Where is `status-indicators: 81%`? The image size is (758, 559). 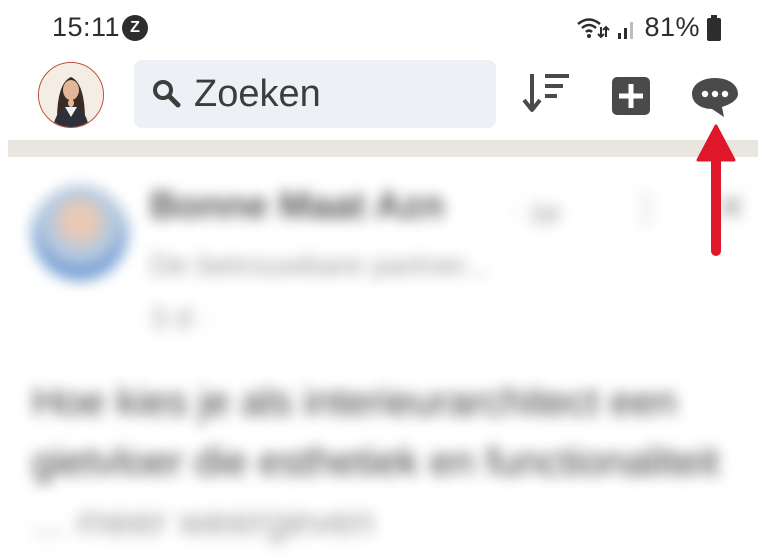 status-indicators: 81% is located at coordinates (649, 27).